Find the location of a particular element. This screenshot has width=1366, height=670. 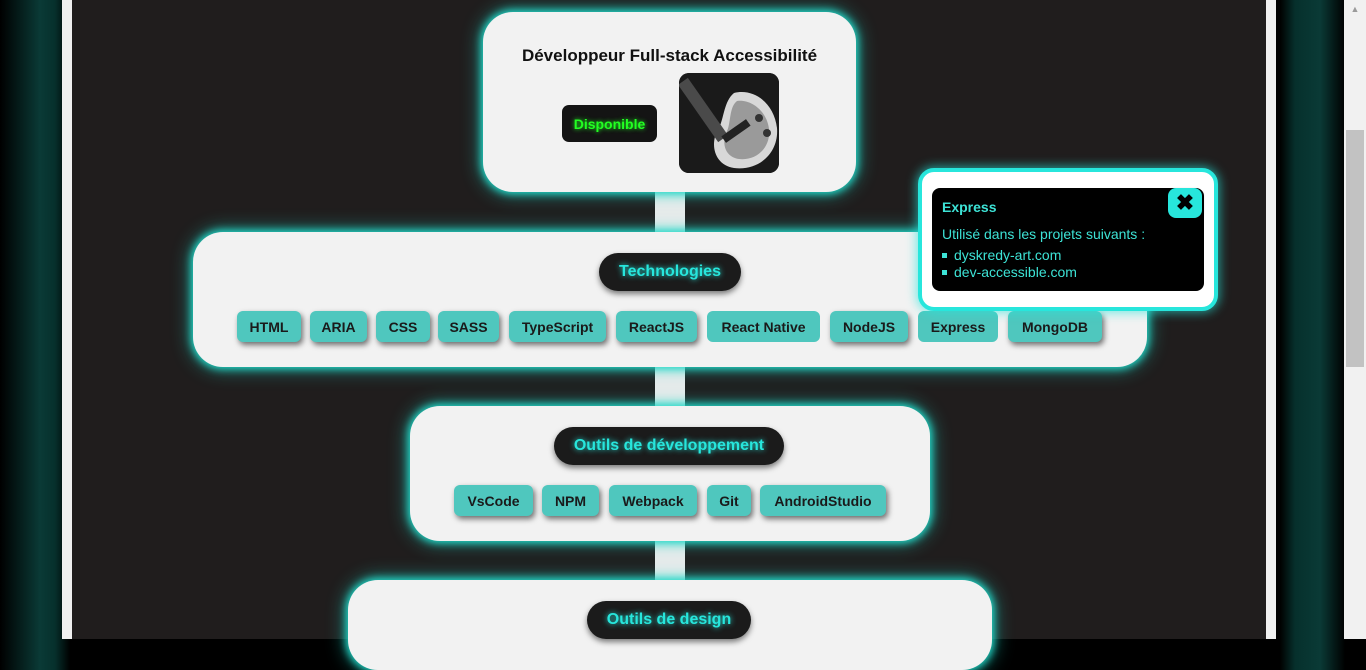

chip-react-native: React Native is located at coordinates (763, 326).